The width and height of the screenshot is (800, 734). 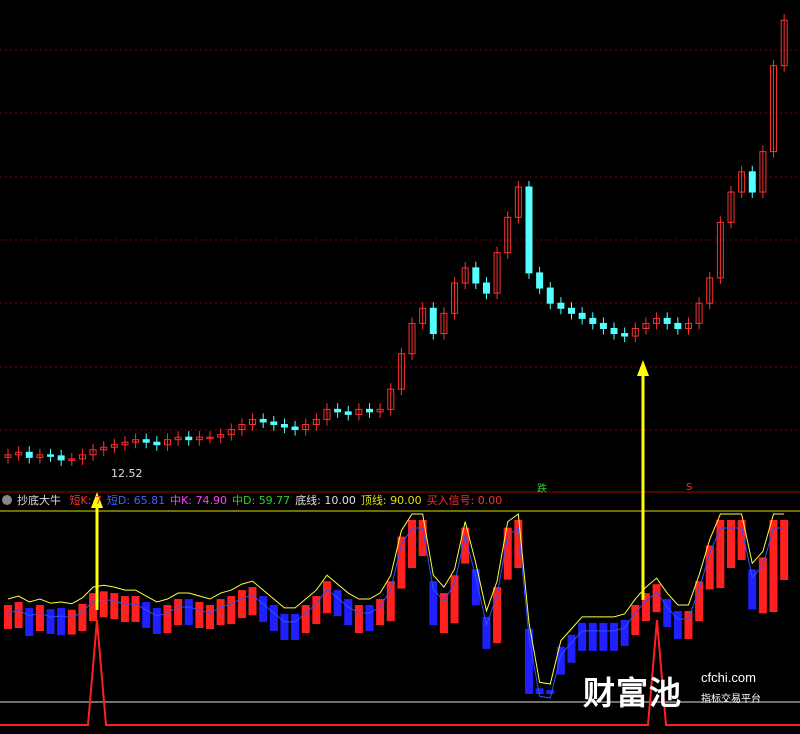 What do you see at coordinates (7, 500) in the screenshot?
I see `gear-icon` at bounding box center [7, 500].